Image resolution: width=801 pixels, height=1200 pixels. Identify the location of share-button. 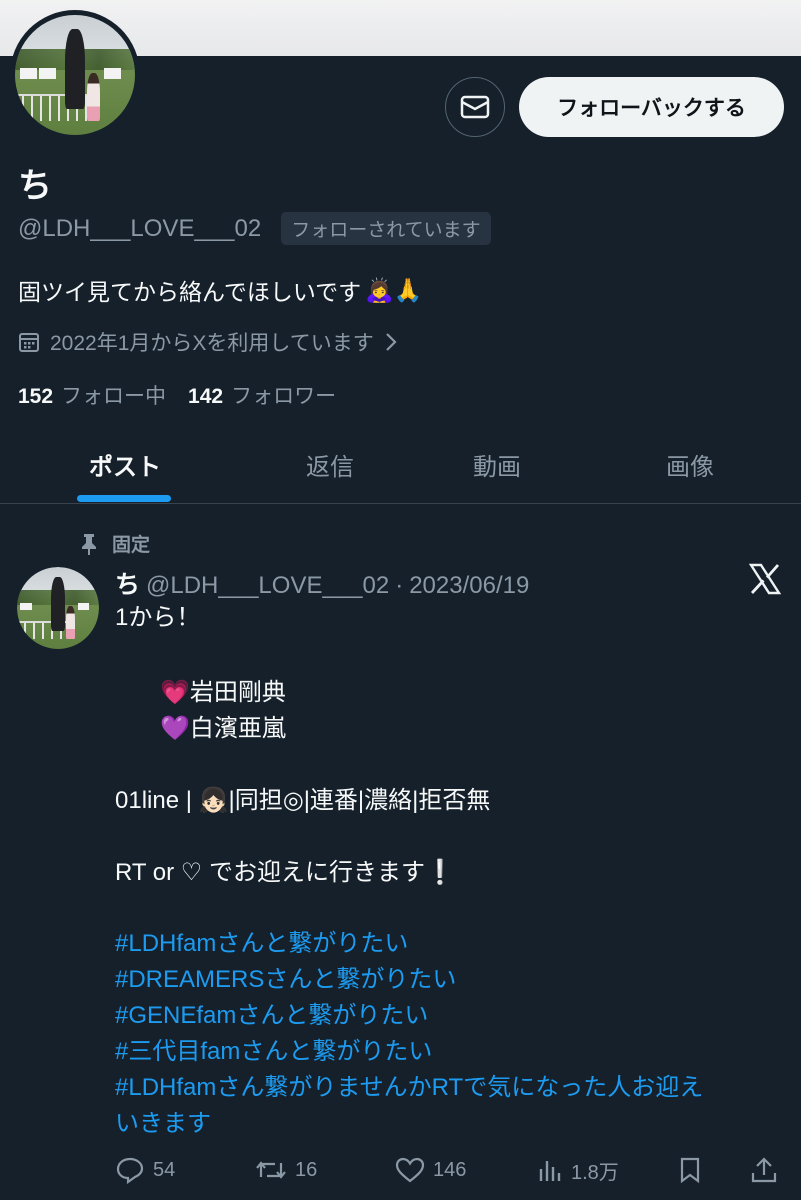
(764, 1170).